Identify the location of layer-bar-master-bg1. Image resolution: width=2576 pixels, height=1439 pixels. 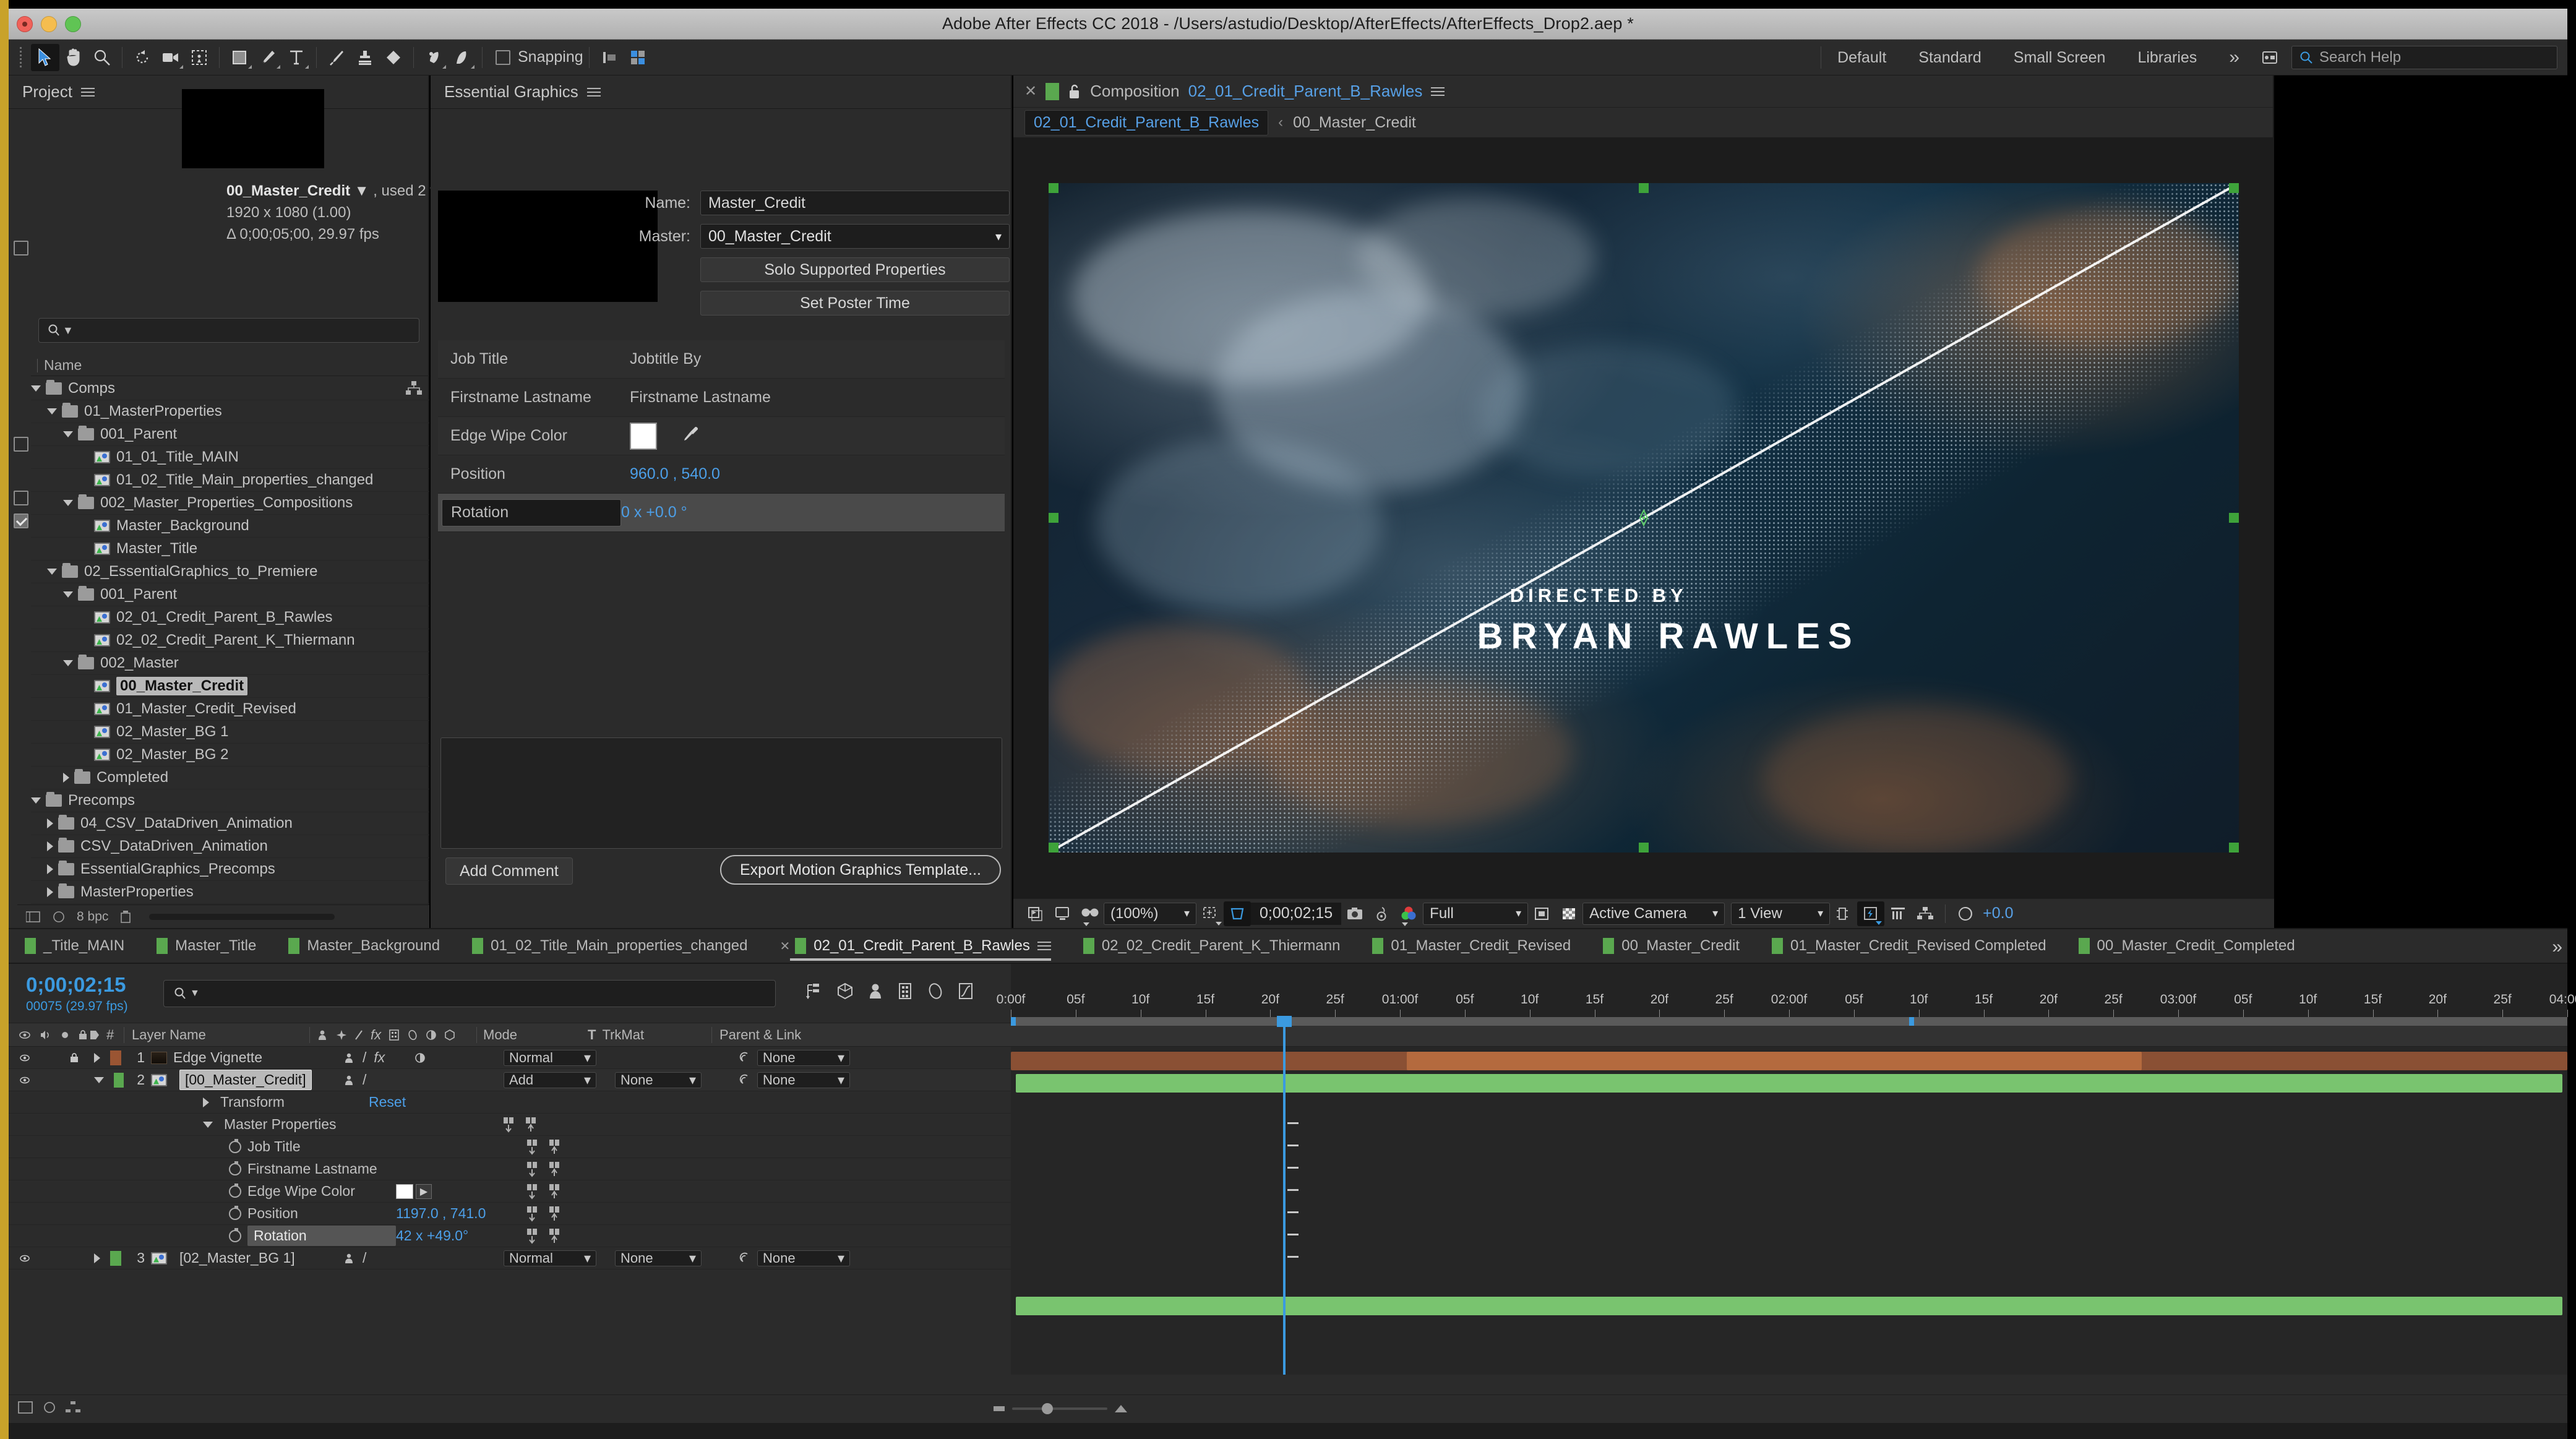
(1789, 1306).